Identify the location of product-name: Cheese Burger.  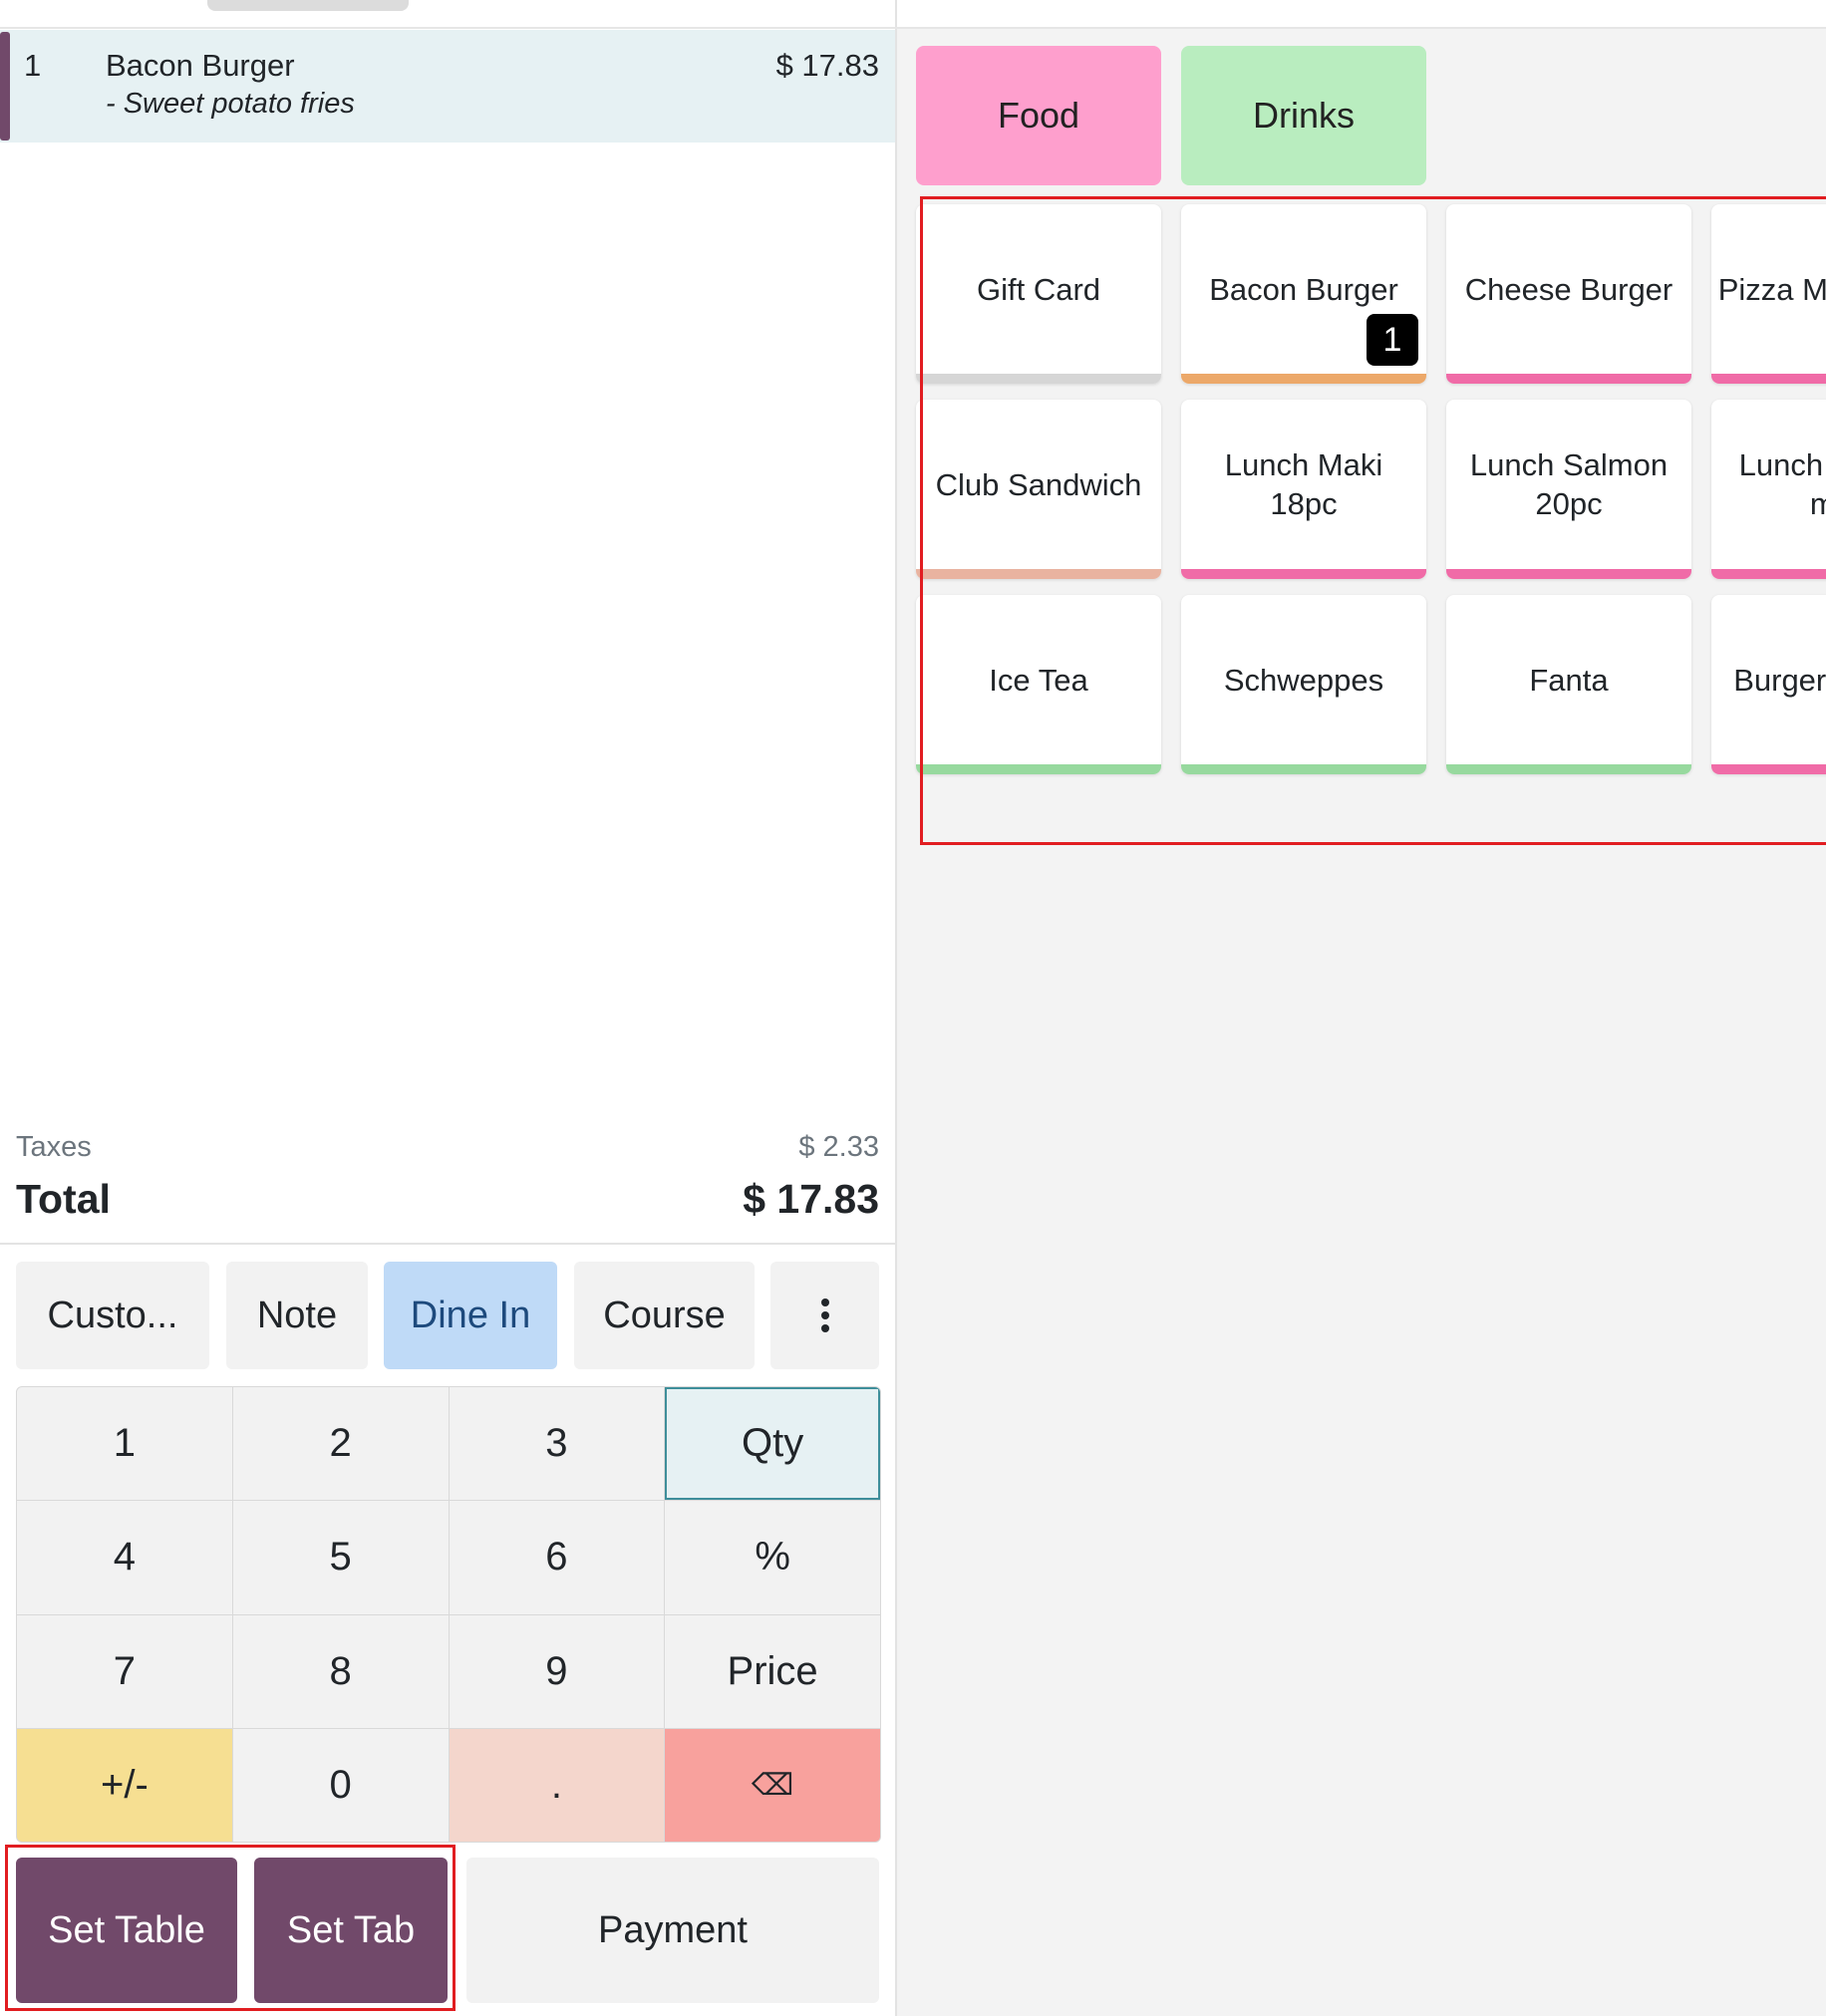
(1569, 289).